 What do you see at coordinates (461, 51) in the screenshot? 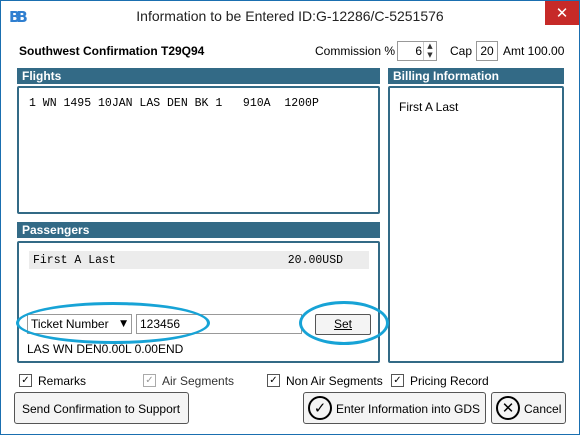
I see `cap-label: Cap` at bounding box center [461, 51].